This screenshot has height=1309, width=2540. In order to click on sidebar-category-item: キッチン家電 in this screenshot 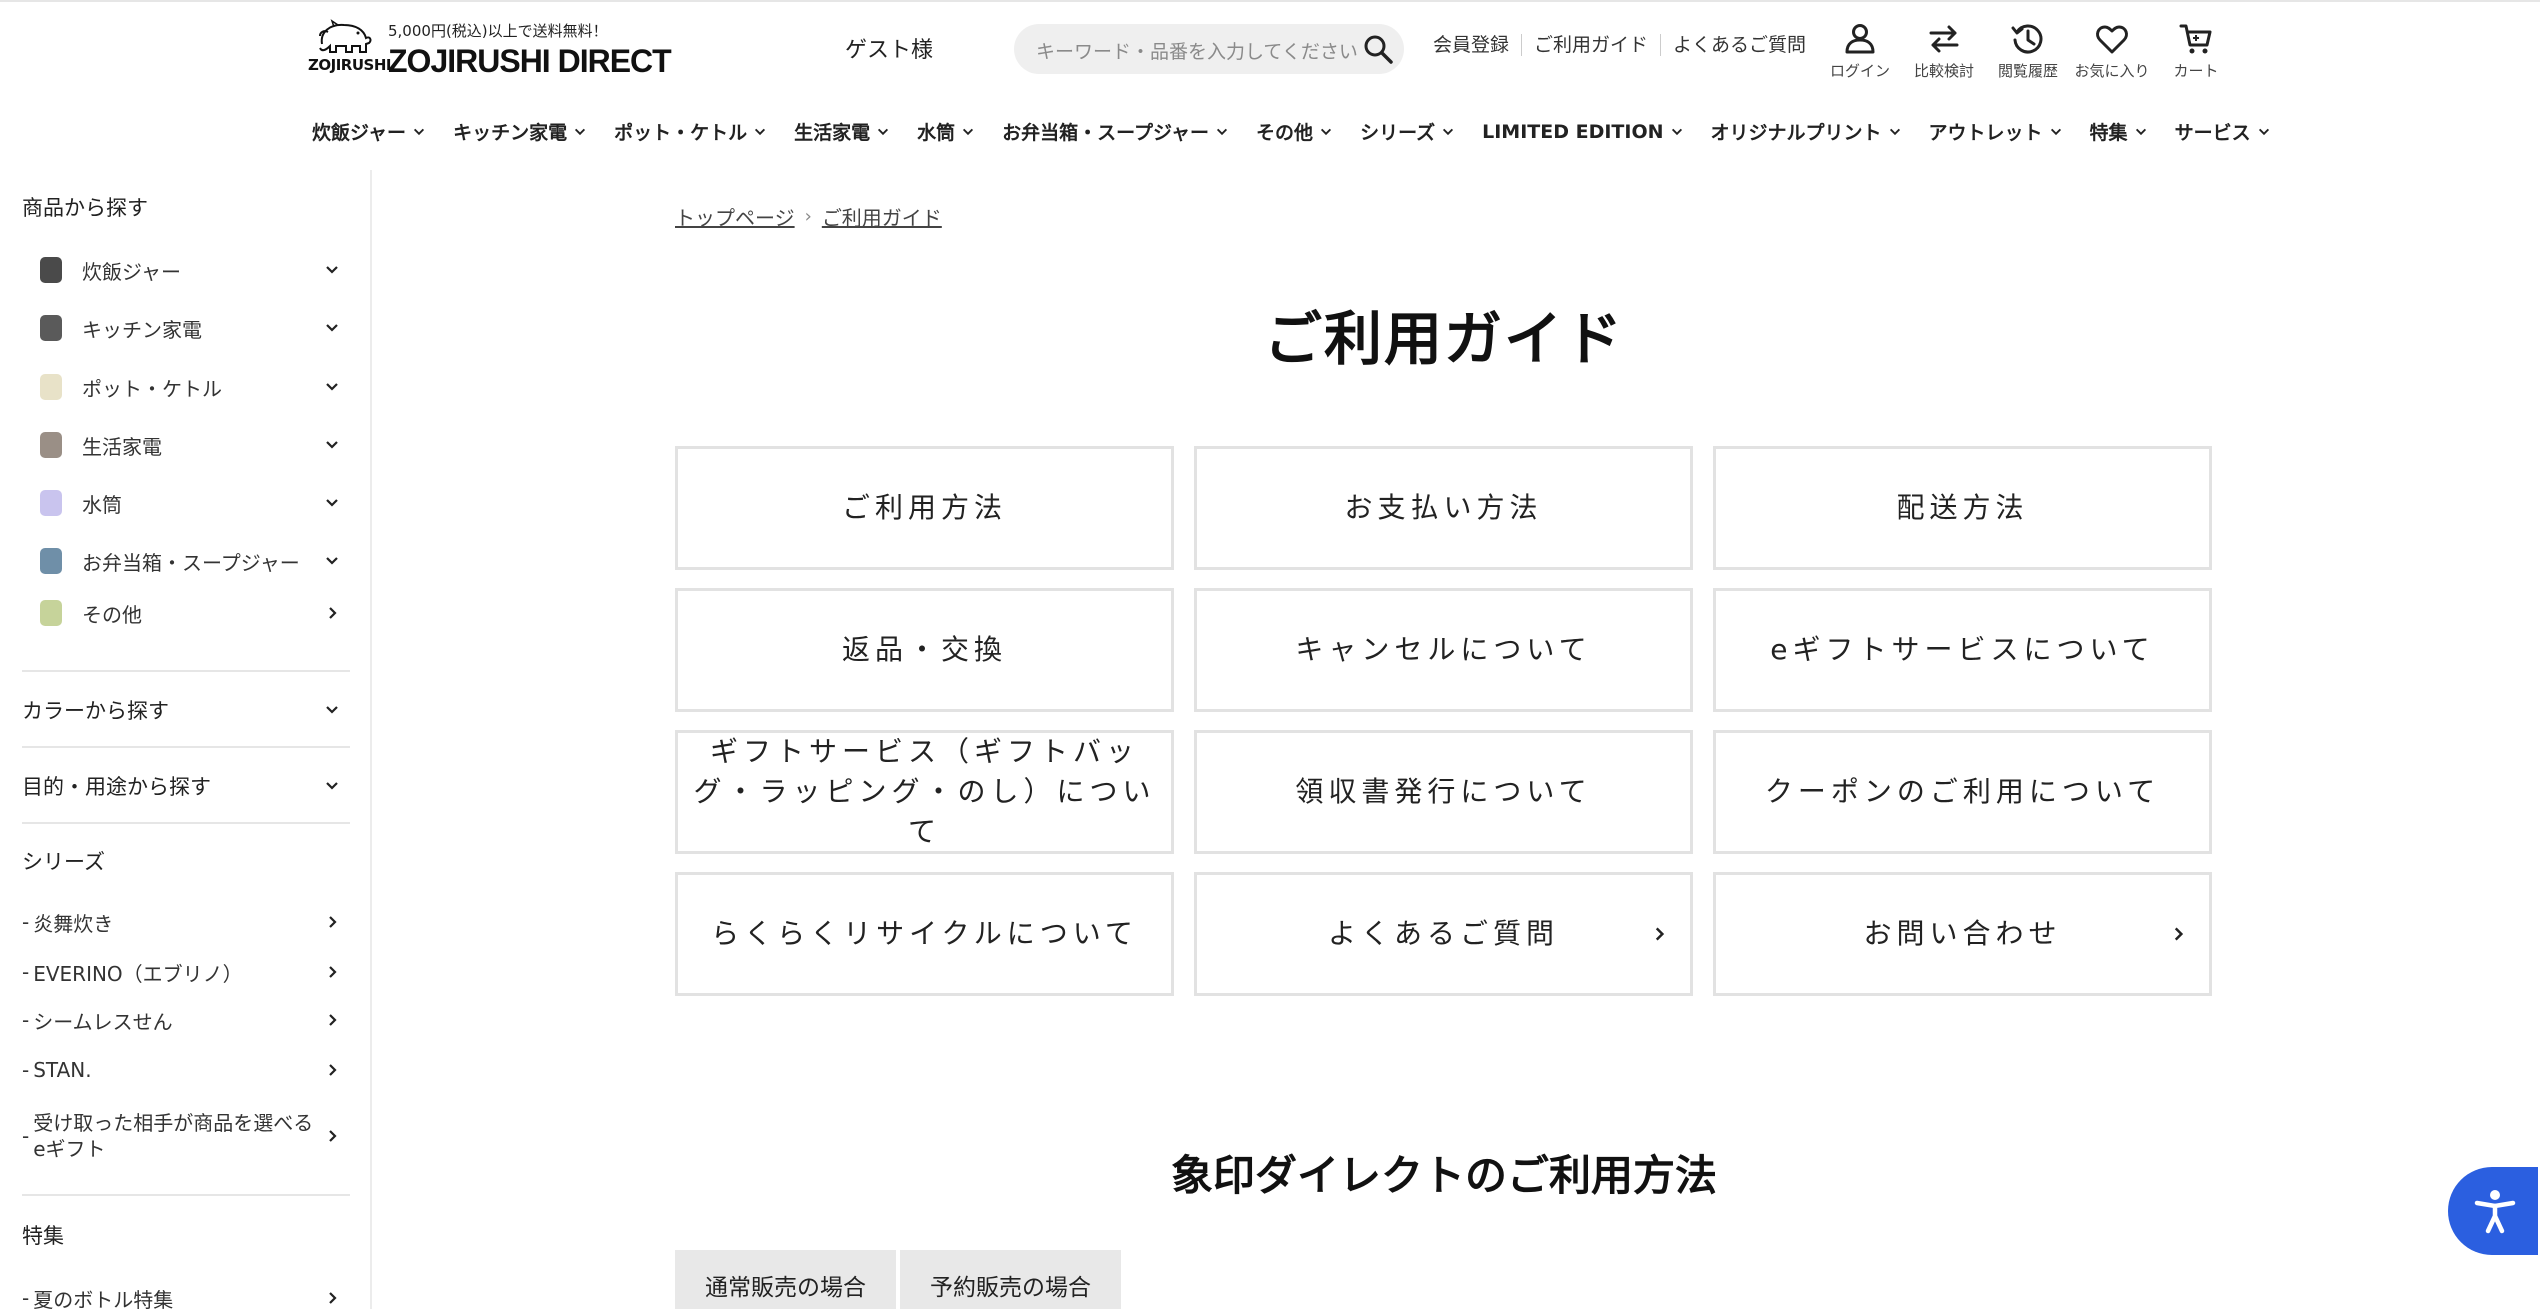, I will do `click(190, 328)`.